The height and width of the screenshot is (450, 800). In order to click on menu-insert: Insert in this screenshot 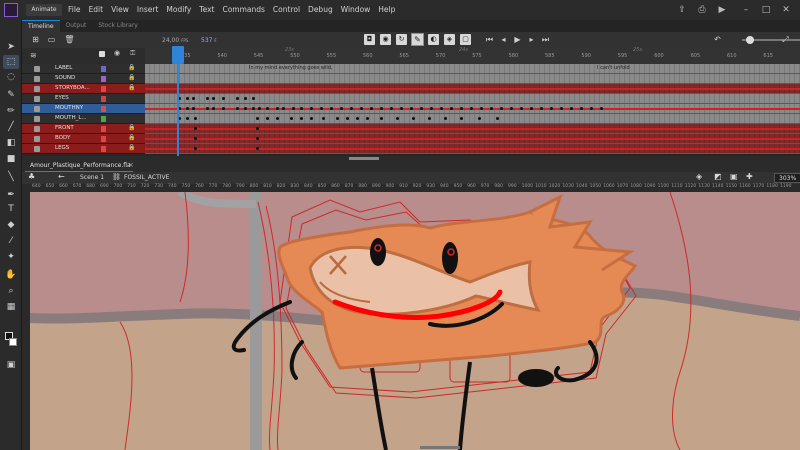, I will do `click(148, 10)`.